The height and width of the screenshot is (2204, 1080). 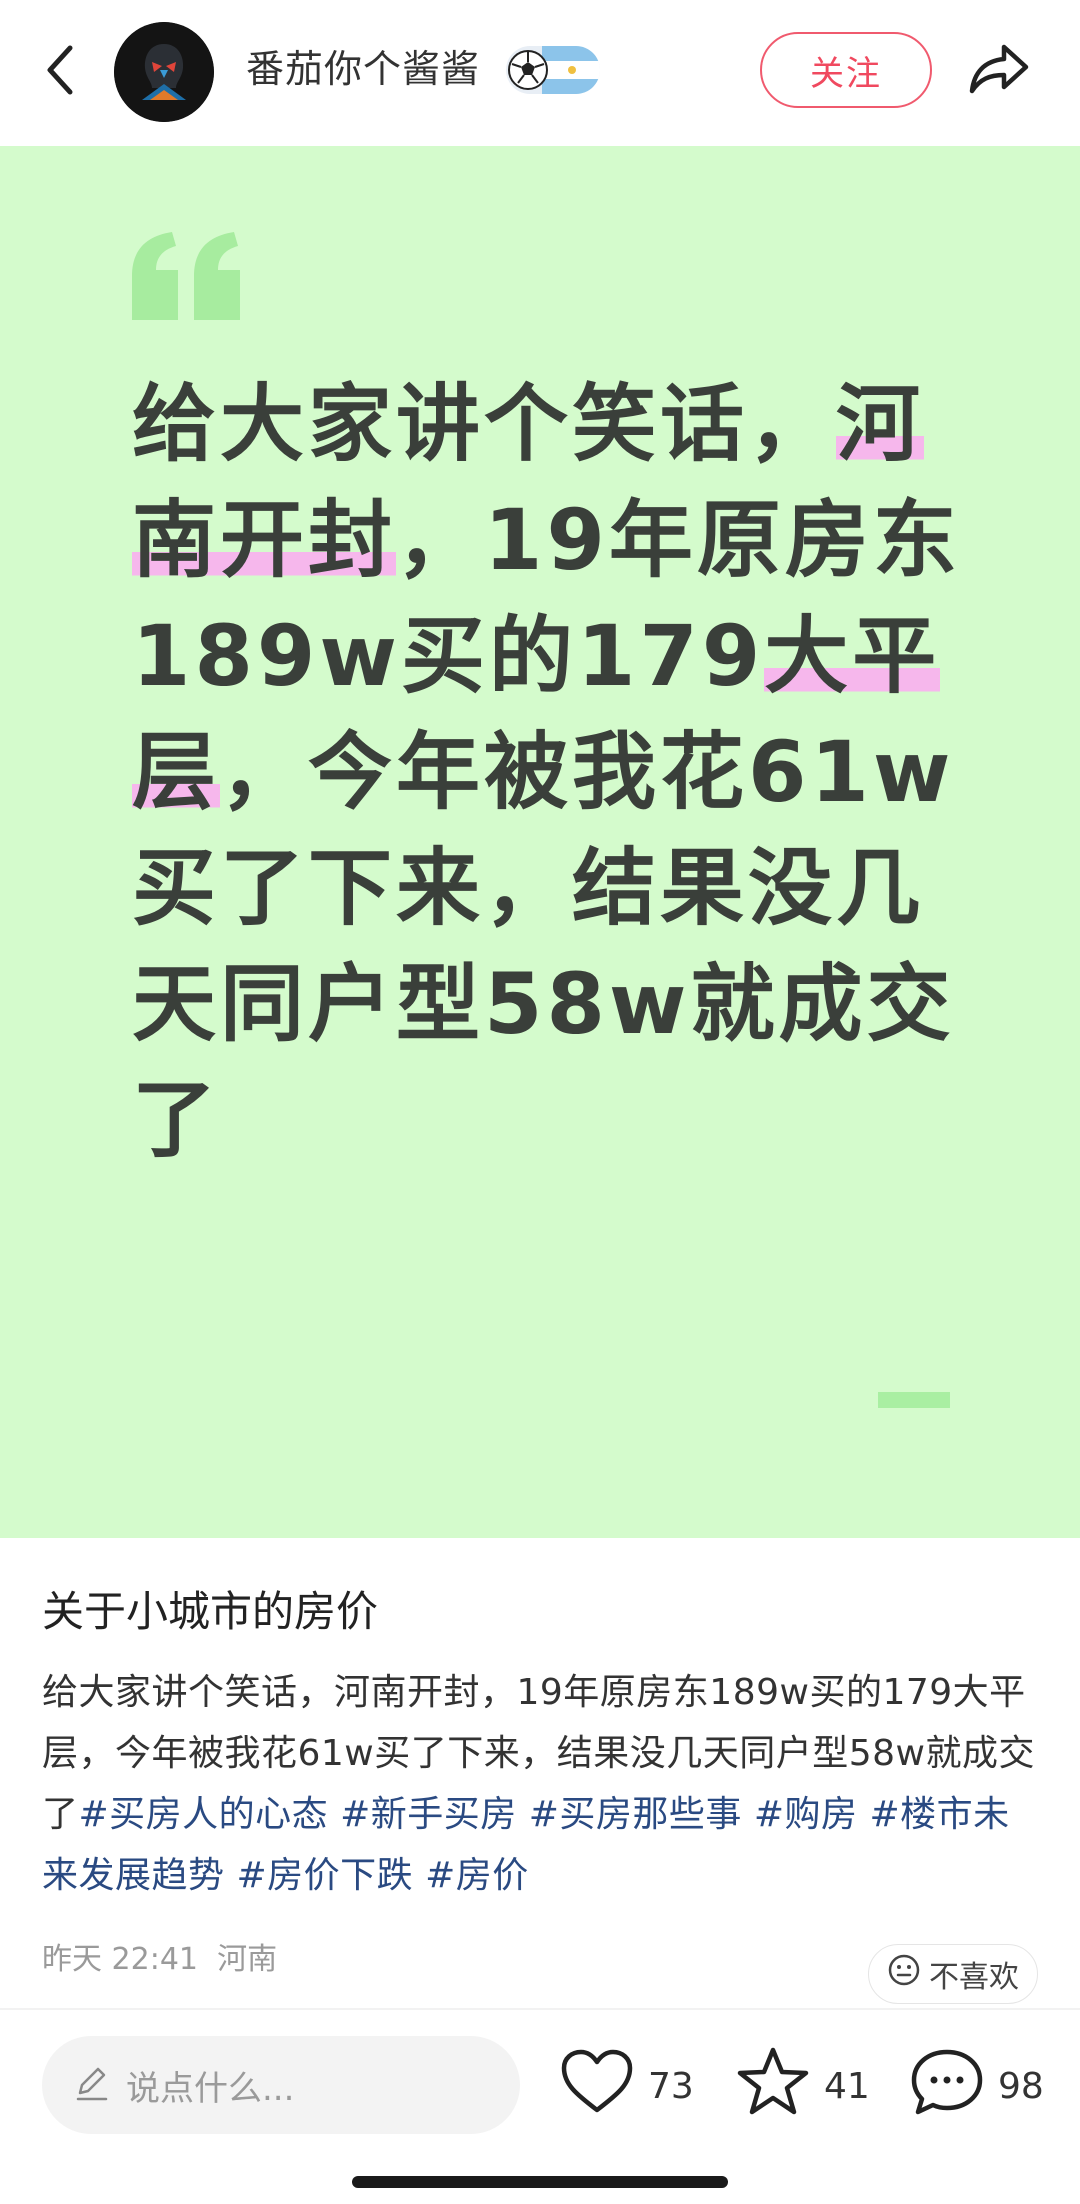 I want to click on hashtag: #房价下跌, so click(x=324, y=1875).